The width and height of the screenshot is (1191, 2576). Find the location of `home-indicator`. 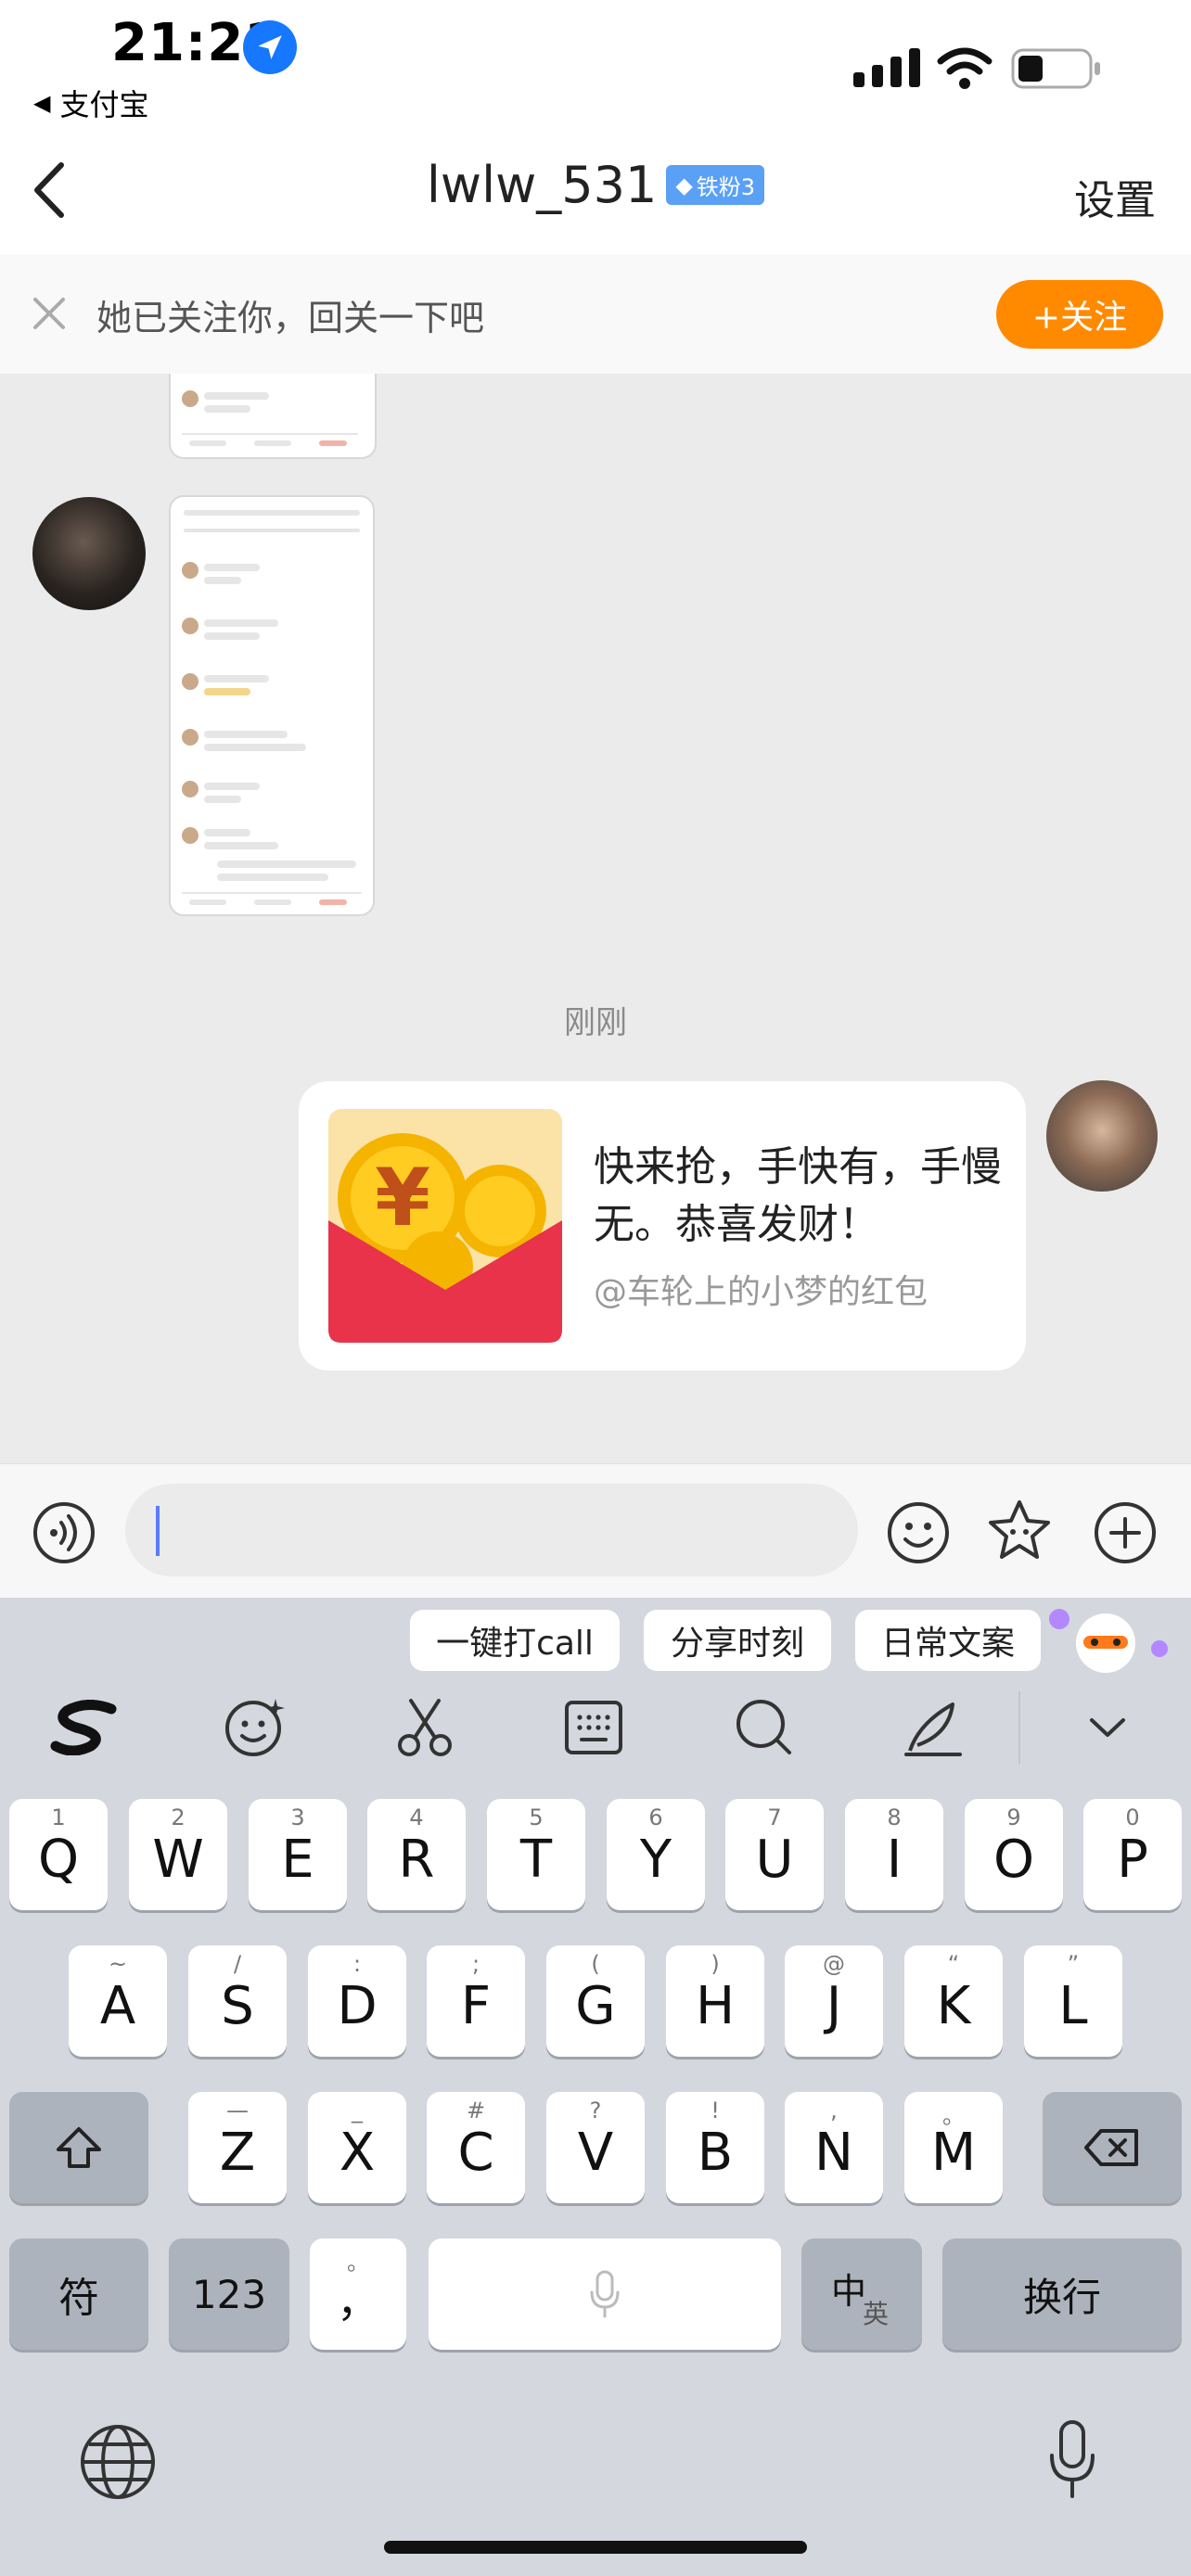

home-indicator is located at coordinates (595, 2547).